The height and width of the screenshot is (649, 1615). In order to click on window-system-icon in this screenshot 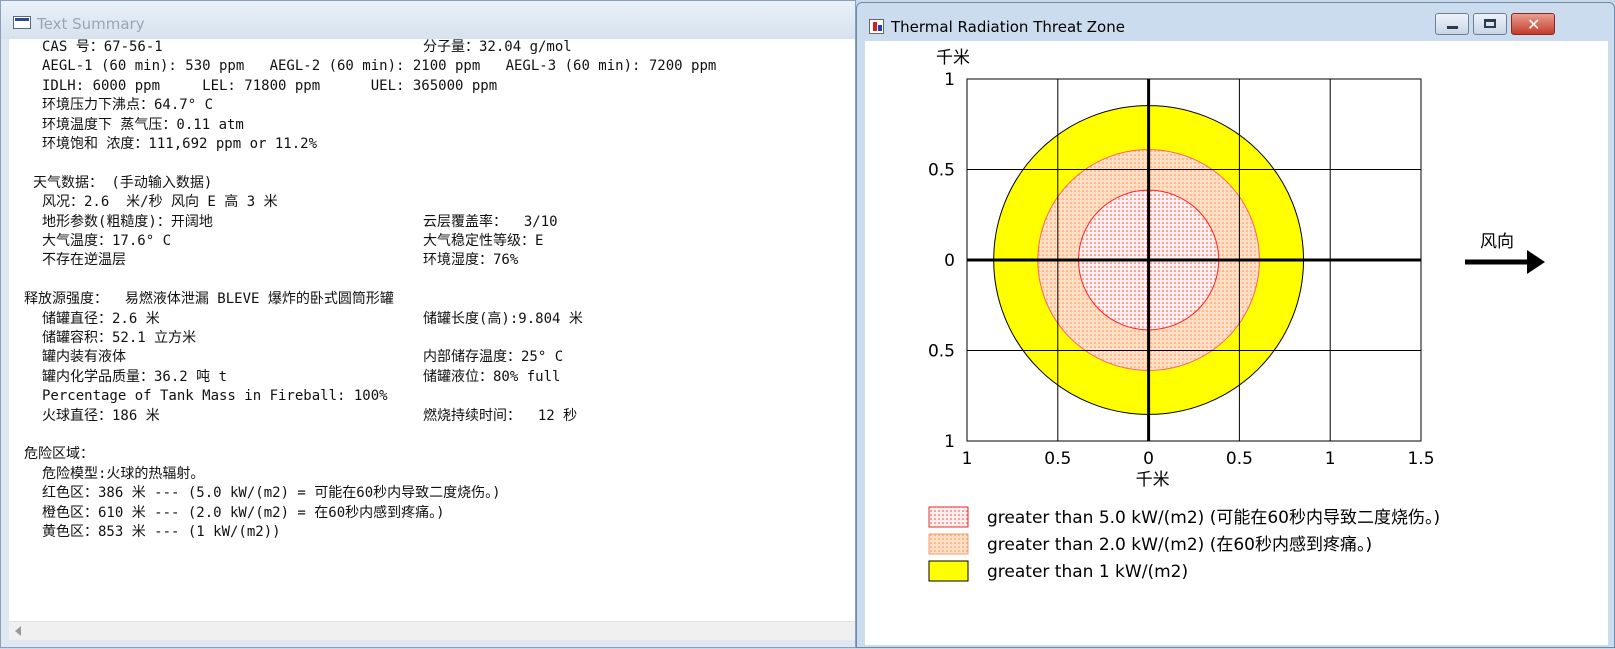, I will do `click(22, 22)`.